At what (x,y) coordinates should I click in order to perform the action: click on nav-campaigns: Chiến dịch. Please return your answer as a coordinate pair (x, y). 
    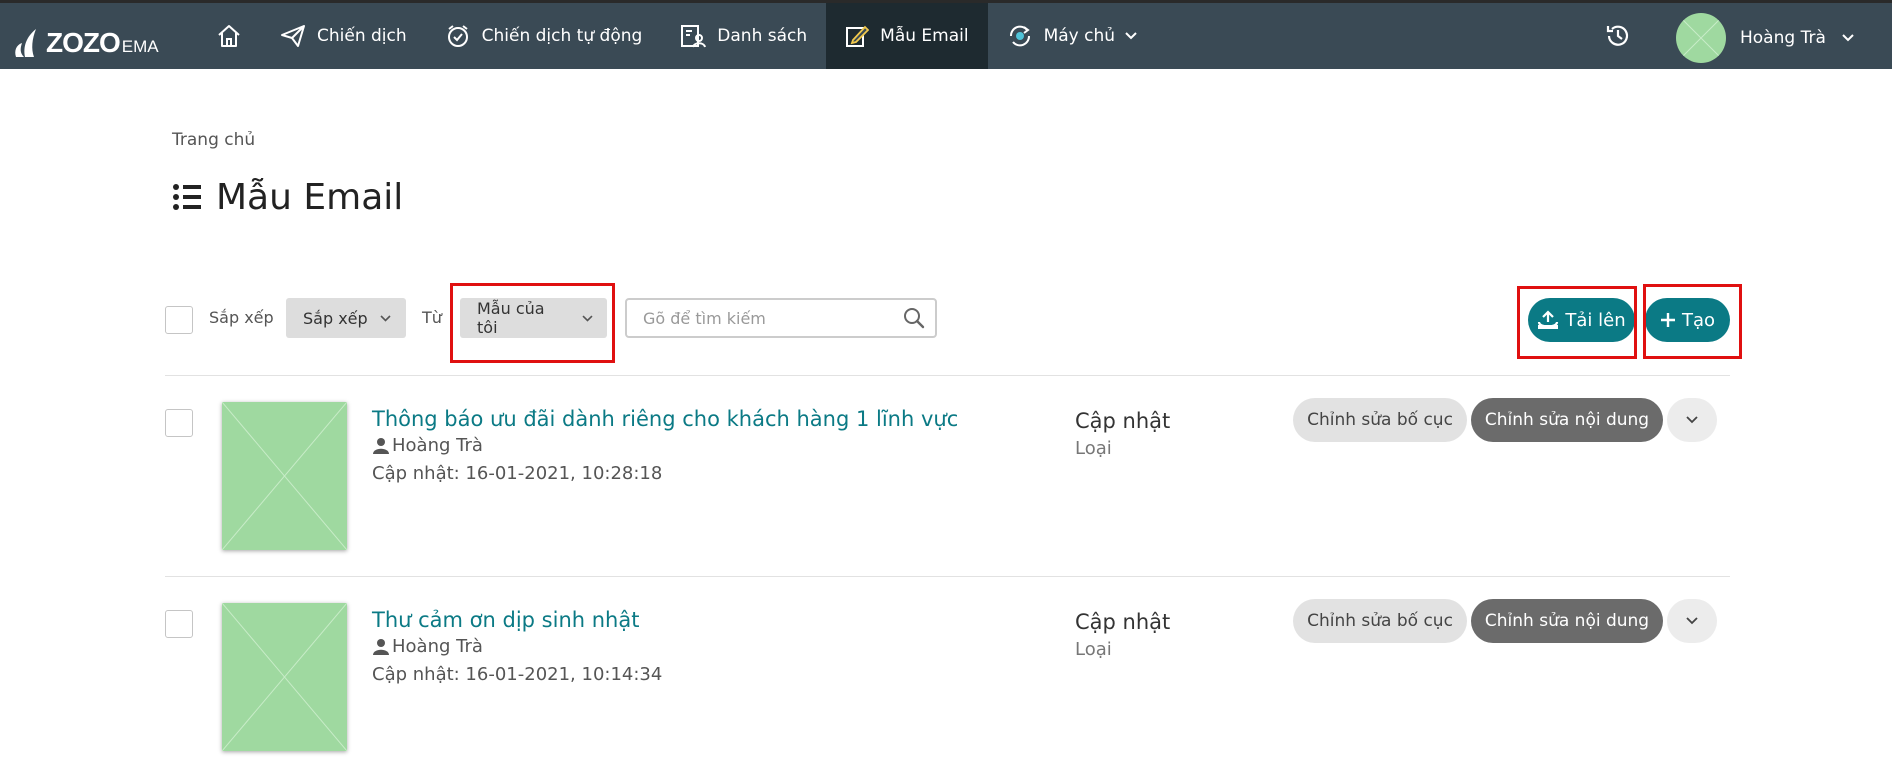
    Looking at the image, I should click on (343, 36).